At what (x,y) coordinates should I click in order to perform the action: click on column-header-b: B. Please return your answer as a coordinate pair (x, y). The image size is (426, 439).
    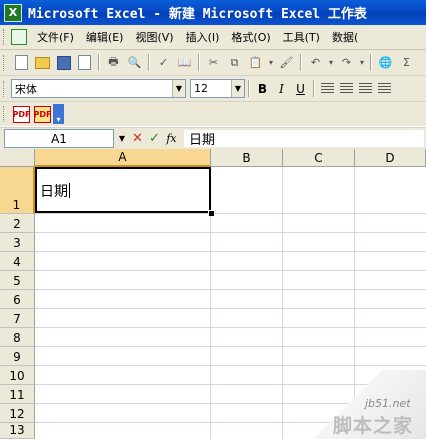
    Looking at the image, I should click on (247, 158).